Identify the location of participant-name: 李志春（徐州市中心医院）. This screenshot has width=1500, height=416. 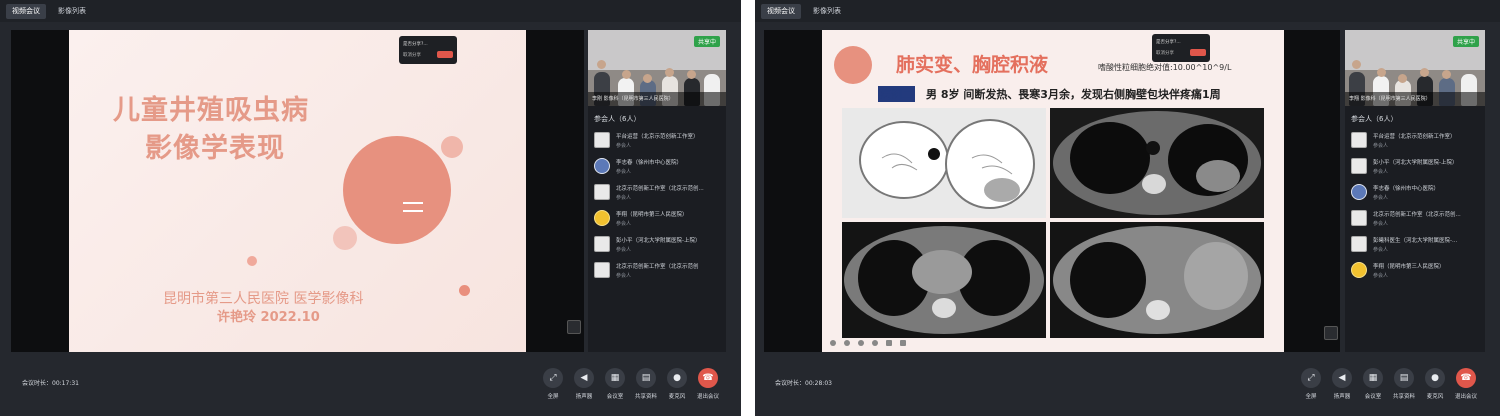
(649, 163).